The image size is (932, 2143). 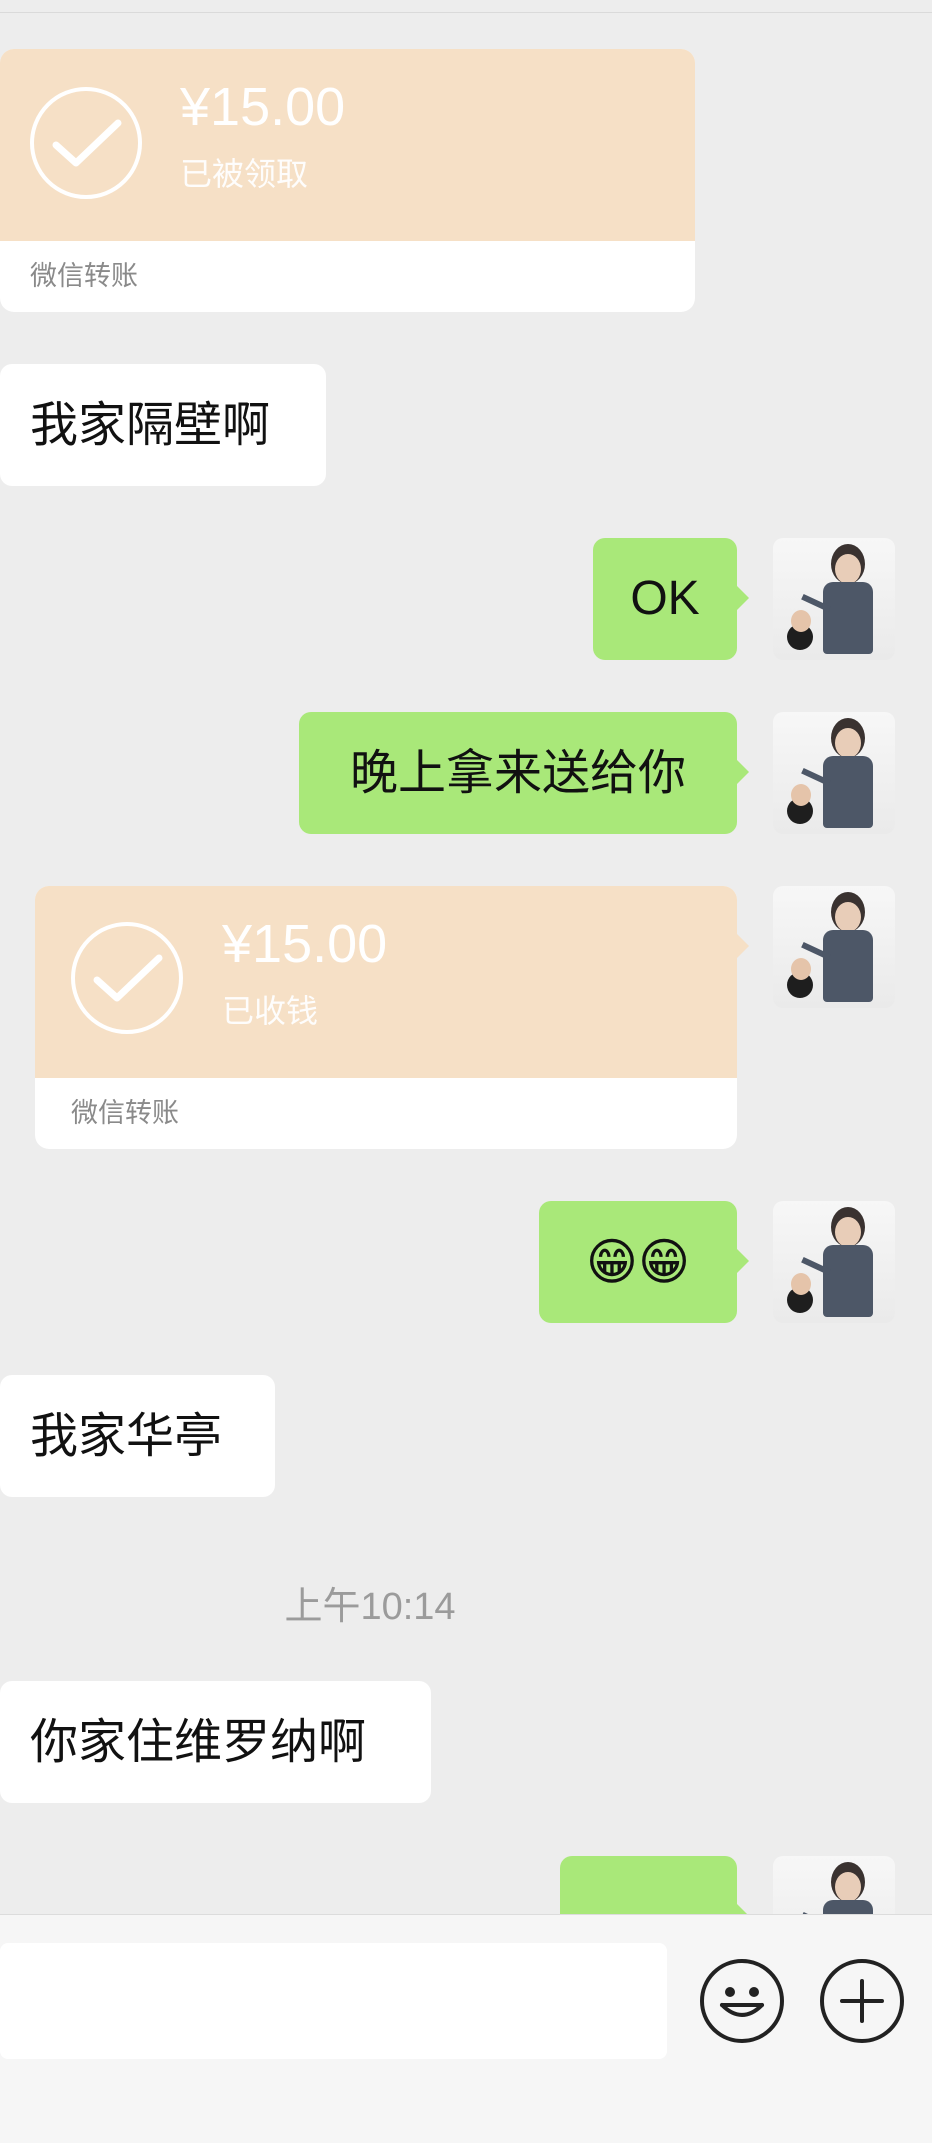 I want to click on received-message-bubble: 我家华亭, so click(x=137, y=1436).